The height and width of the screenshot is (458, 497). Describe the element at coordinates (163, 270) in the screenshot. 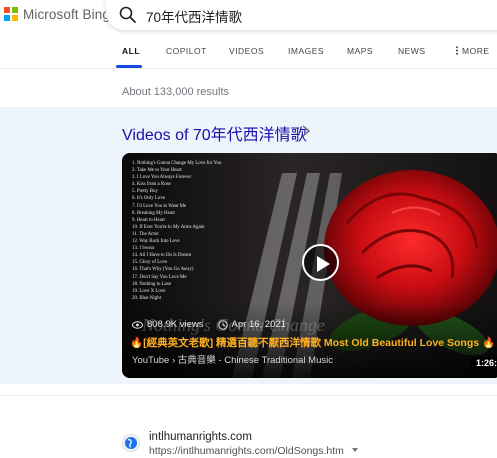

I see `song-list-item: 16. That's Why (You Go Away)` at that location.